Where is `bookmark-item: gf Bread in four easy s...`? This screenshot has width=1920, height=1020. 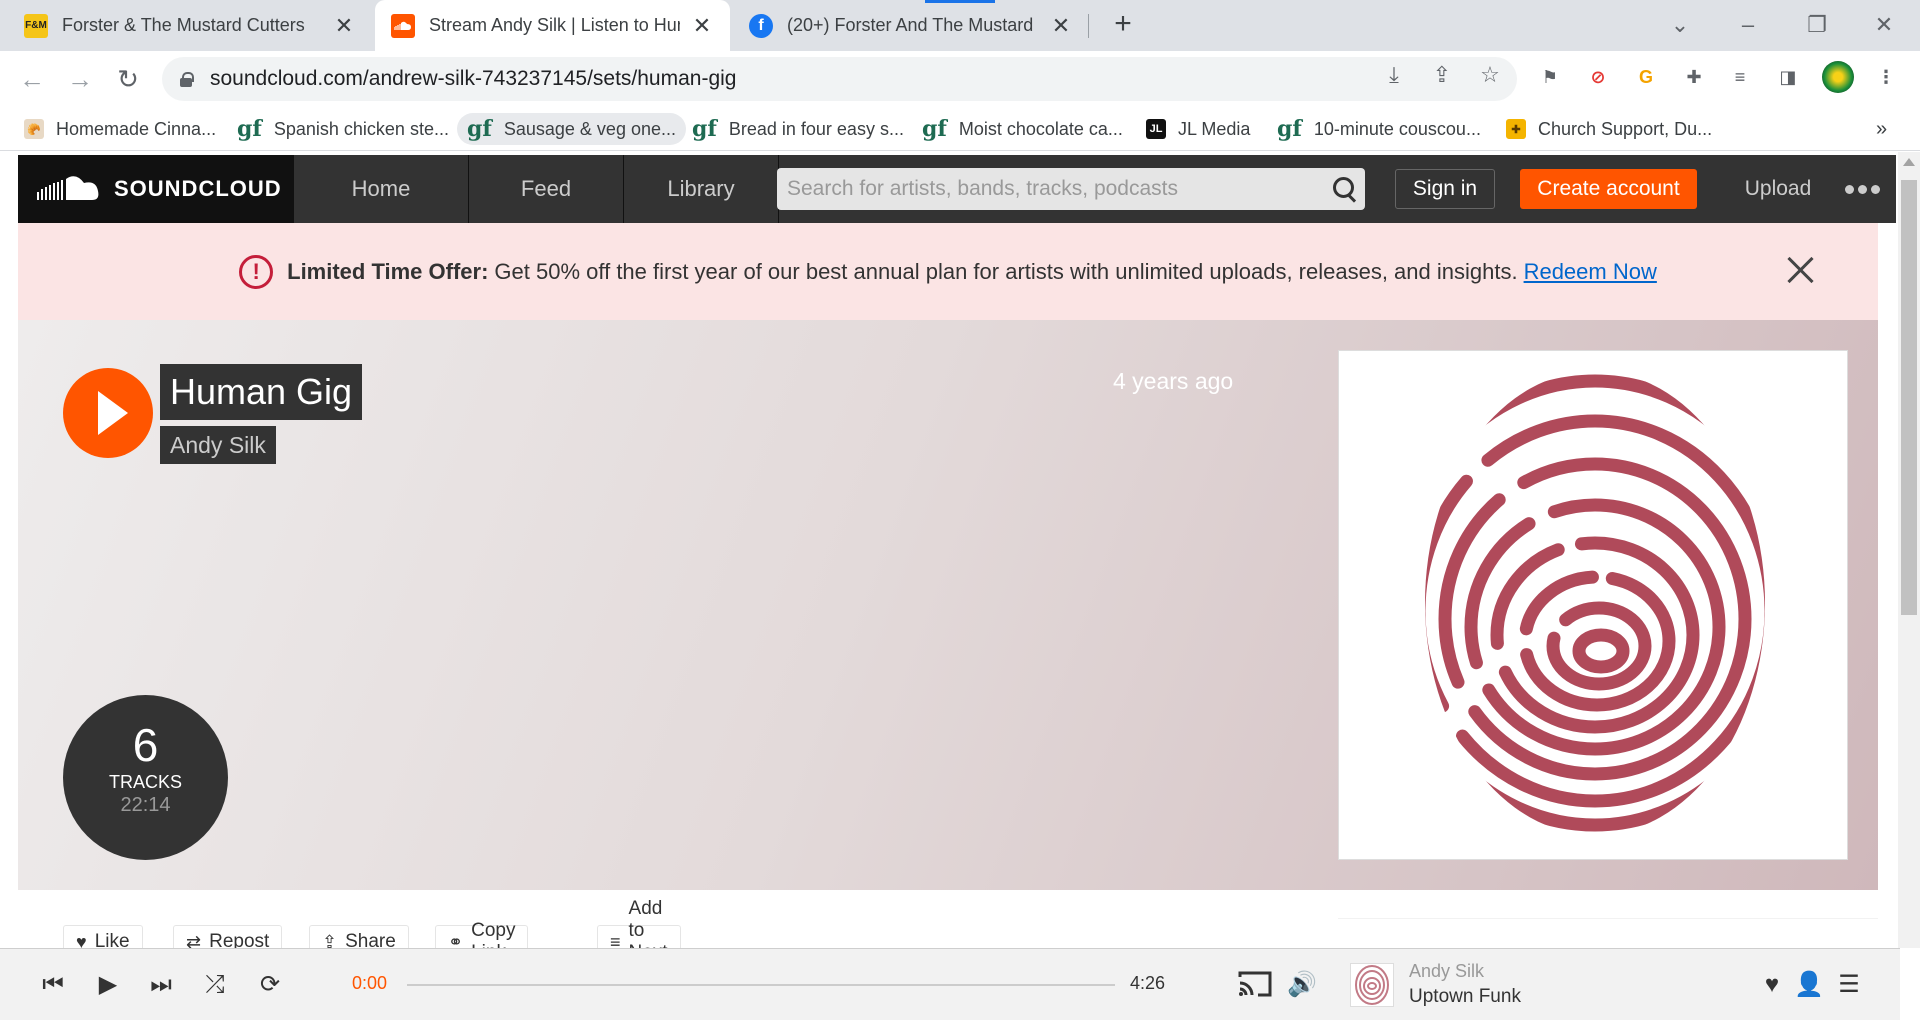
bookmark-item: gf Bread in four easy s... is located at coordinates (798, 129).